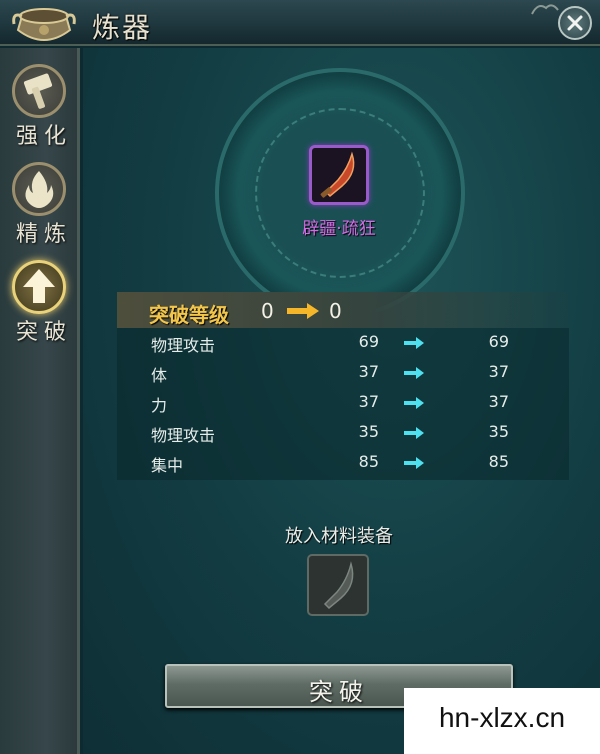  What do you see at coordinates (343, 373) in the screenshot?
I see `stat-row: 体 37 37` at bounding box center [343, 373].